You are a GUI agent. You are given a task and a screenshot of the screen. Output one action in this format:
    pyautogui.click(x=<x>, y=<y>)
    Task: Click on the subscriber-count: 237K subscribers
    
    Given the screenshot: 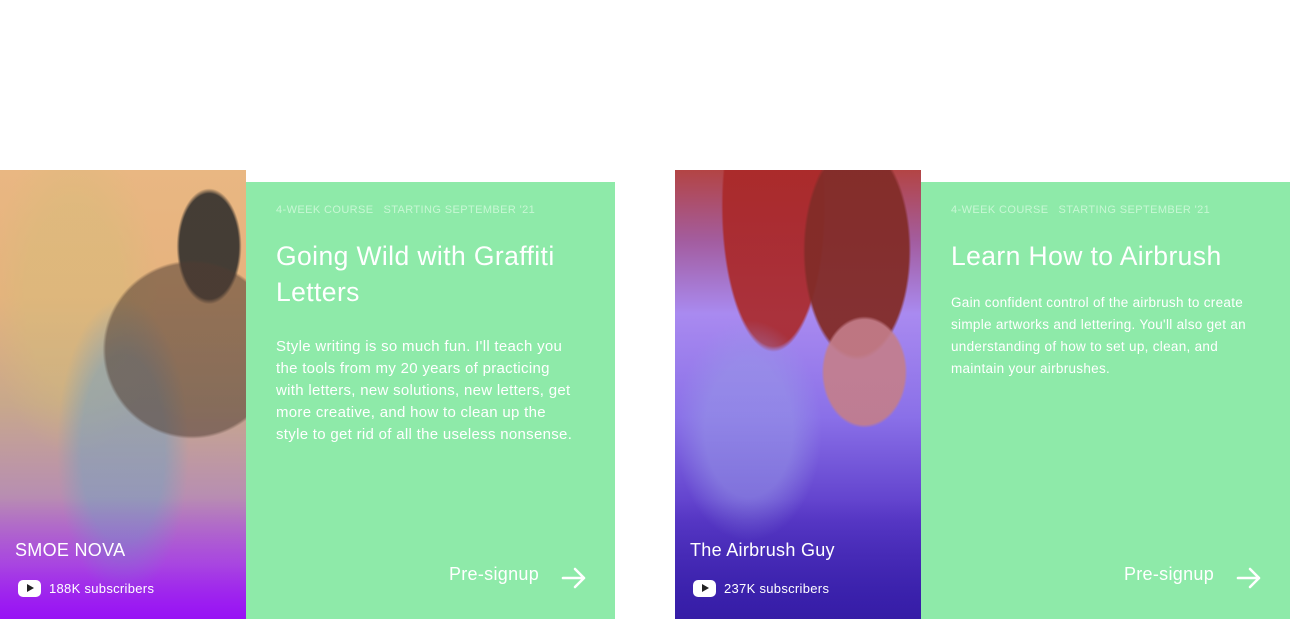 What is the action you would take?
    pyautogui.click(x=761, y=588)
    